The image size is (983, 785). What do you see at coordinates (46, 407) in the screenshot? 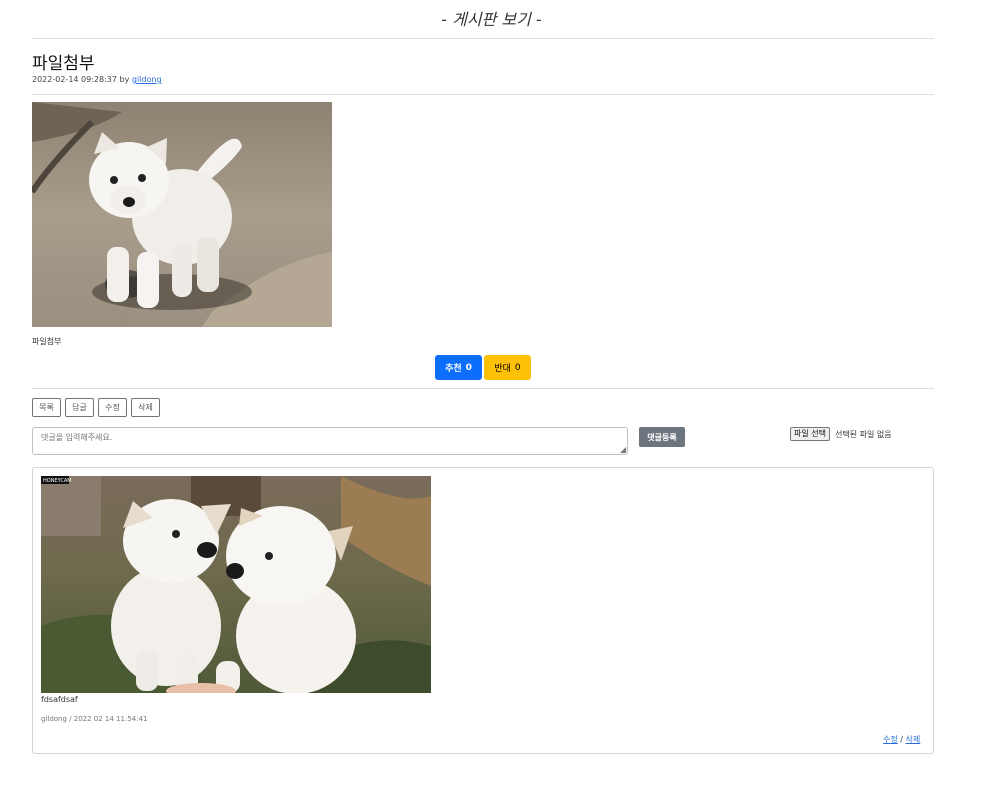
I see `list-button: 목록` at bounding box center [46, 407].